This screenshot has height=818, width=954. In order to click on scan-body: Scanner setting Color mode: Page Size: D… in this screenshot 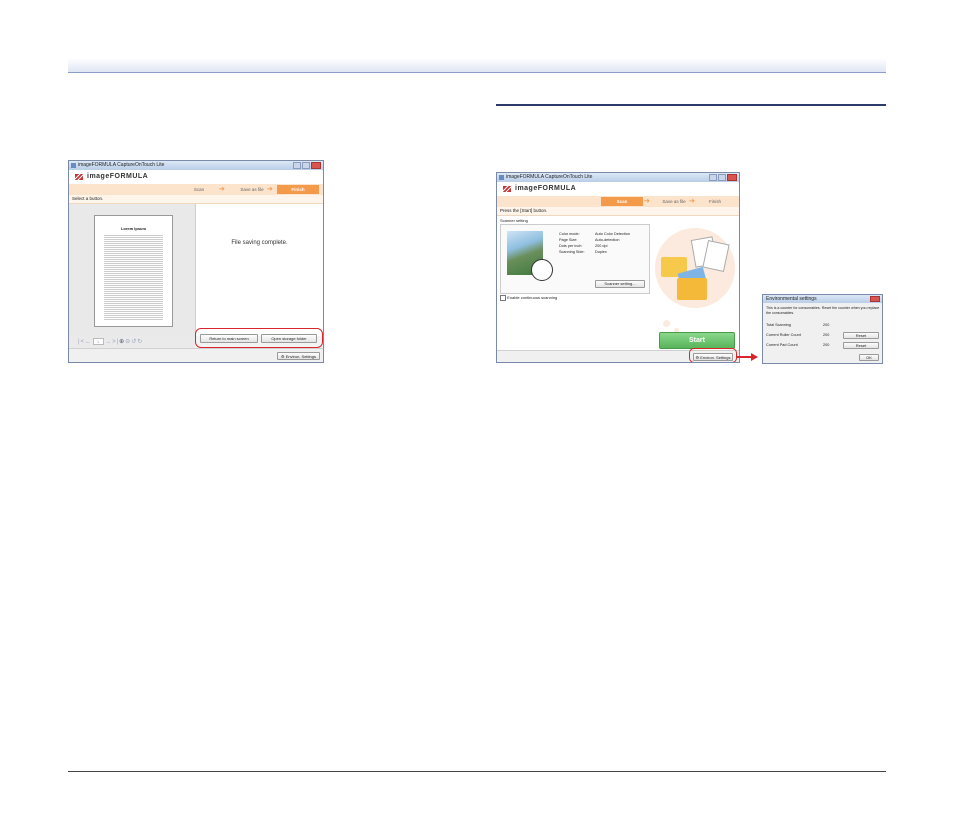, I will do `click(618, 283)`.